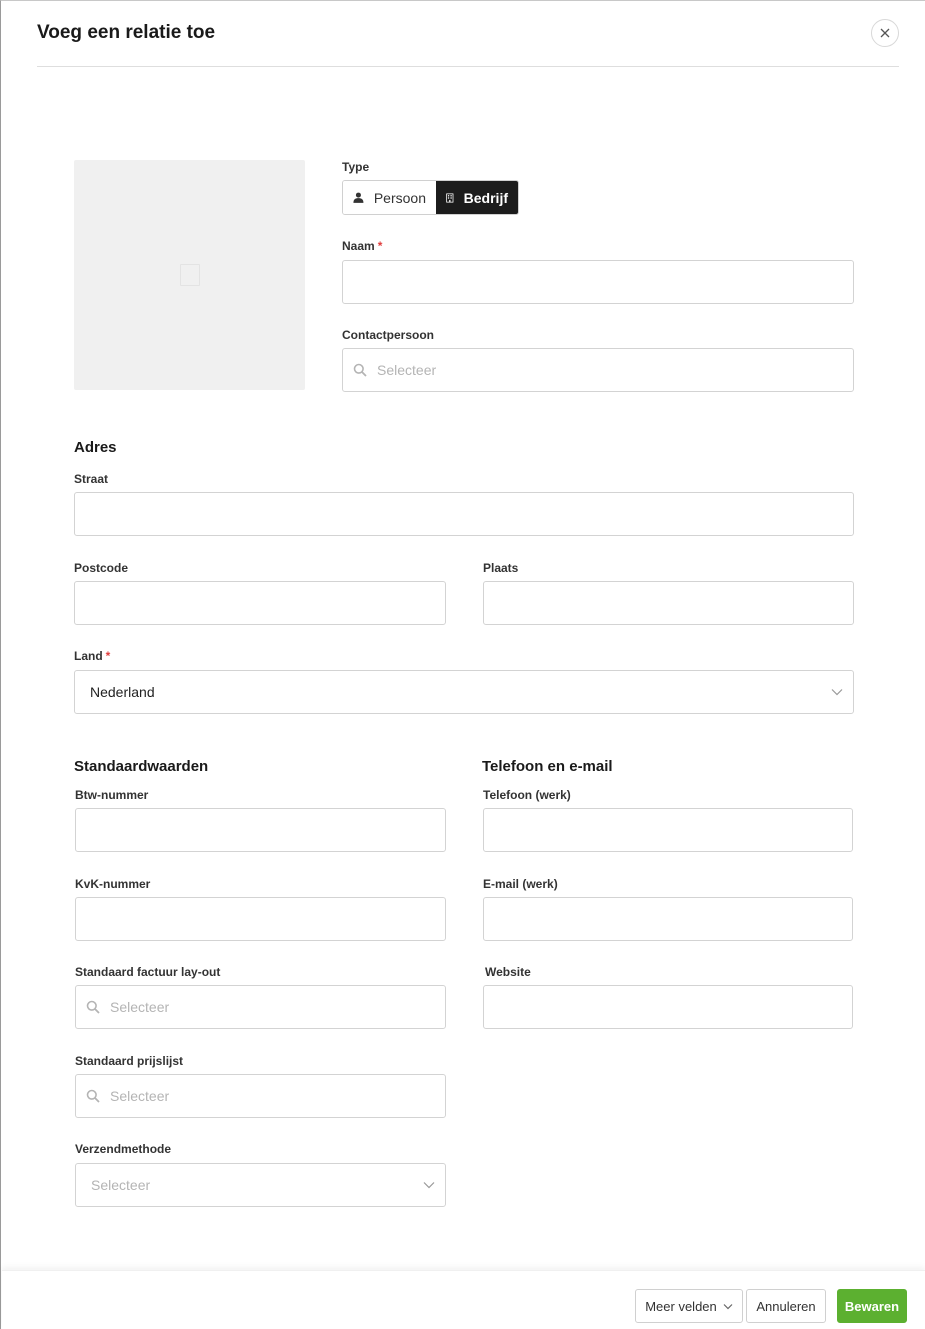 The height and width of the screenshot is (1329, 925). I want to click on image-placeholder-icon, so click(189, 275).